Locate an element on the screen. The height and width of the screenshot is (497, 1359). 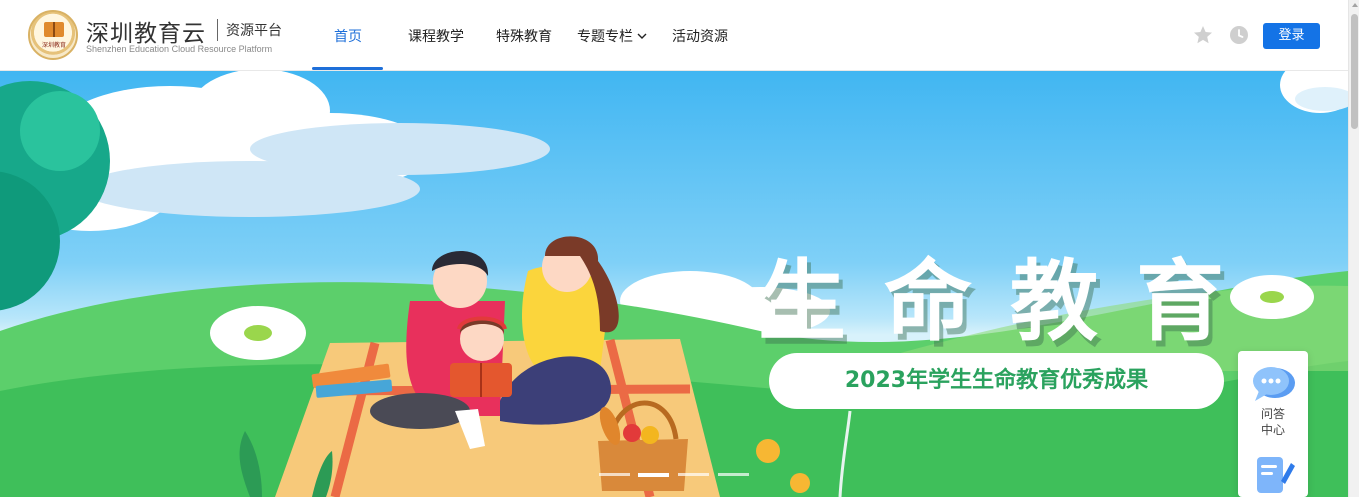
side-item-qa-label: 问答中心 is located at coordinates (1272, 422).